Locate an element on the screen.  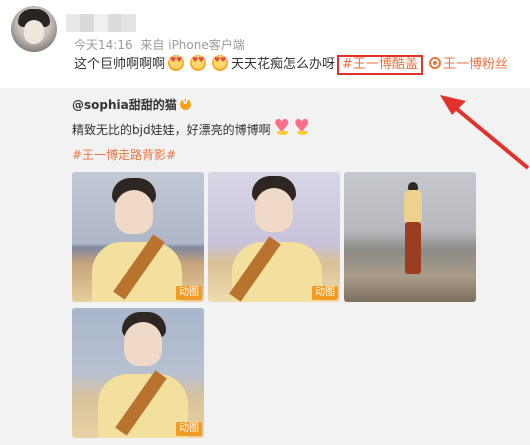
walking-figure is located at coordinates (413, 232).